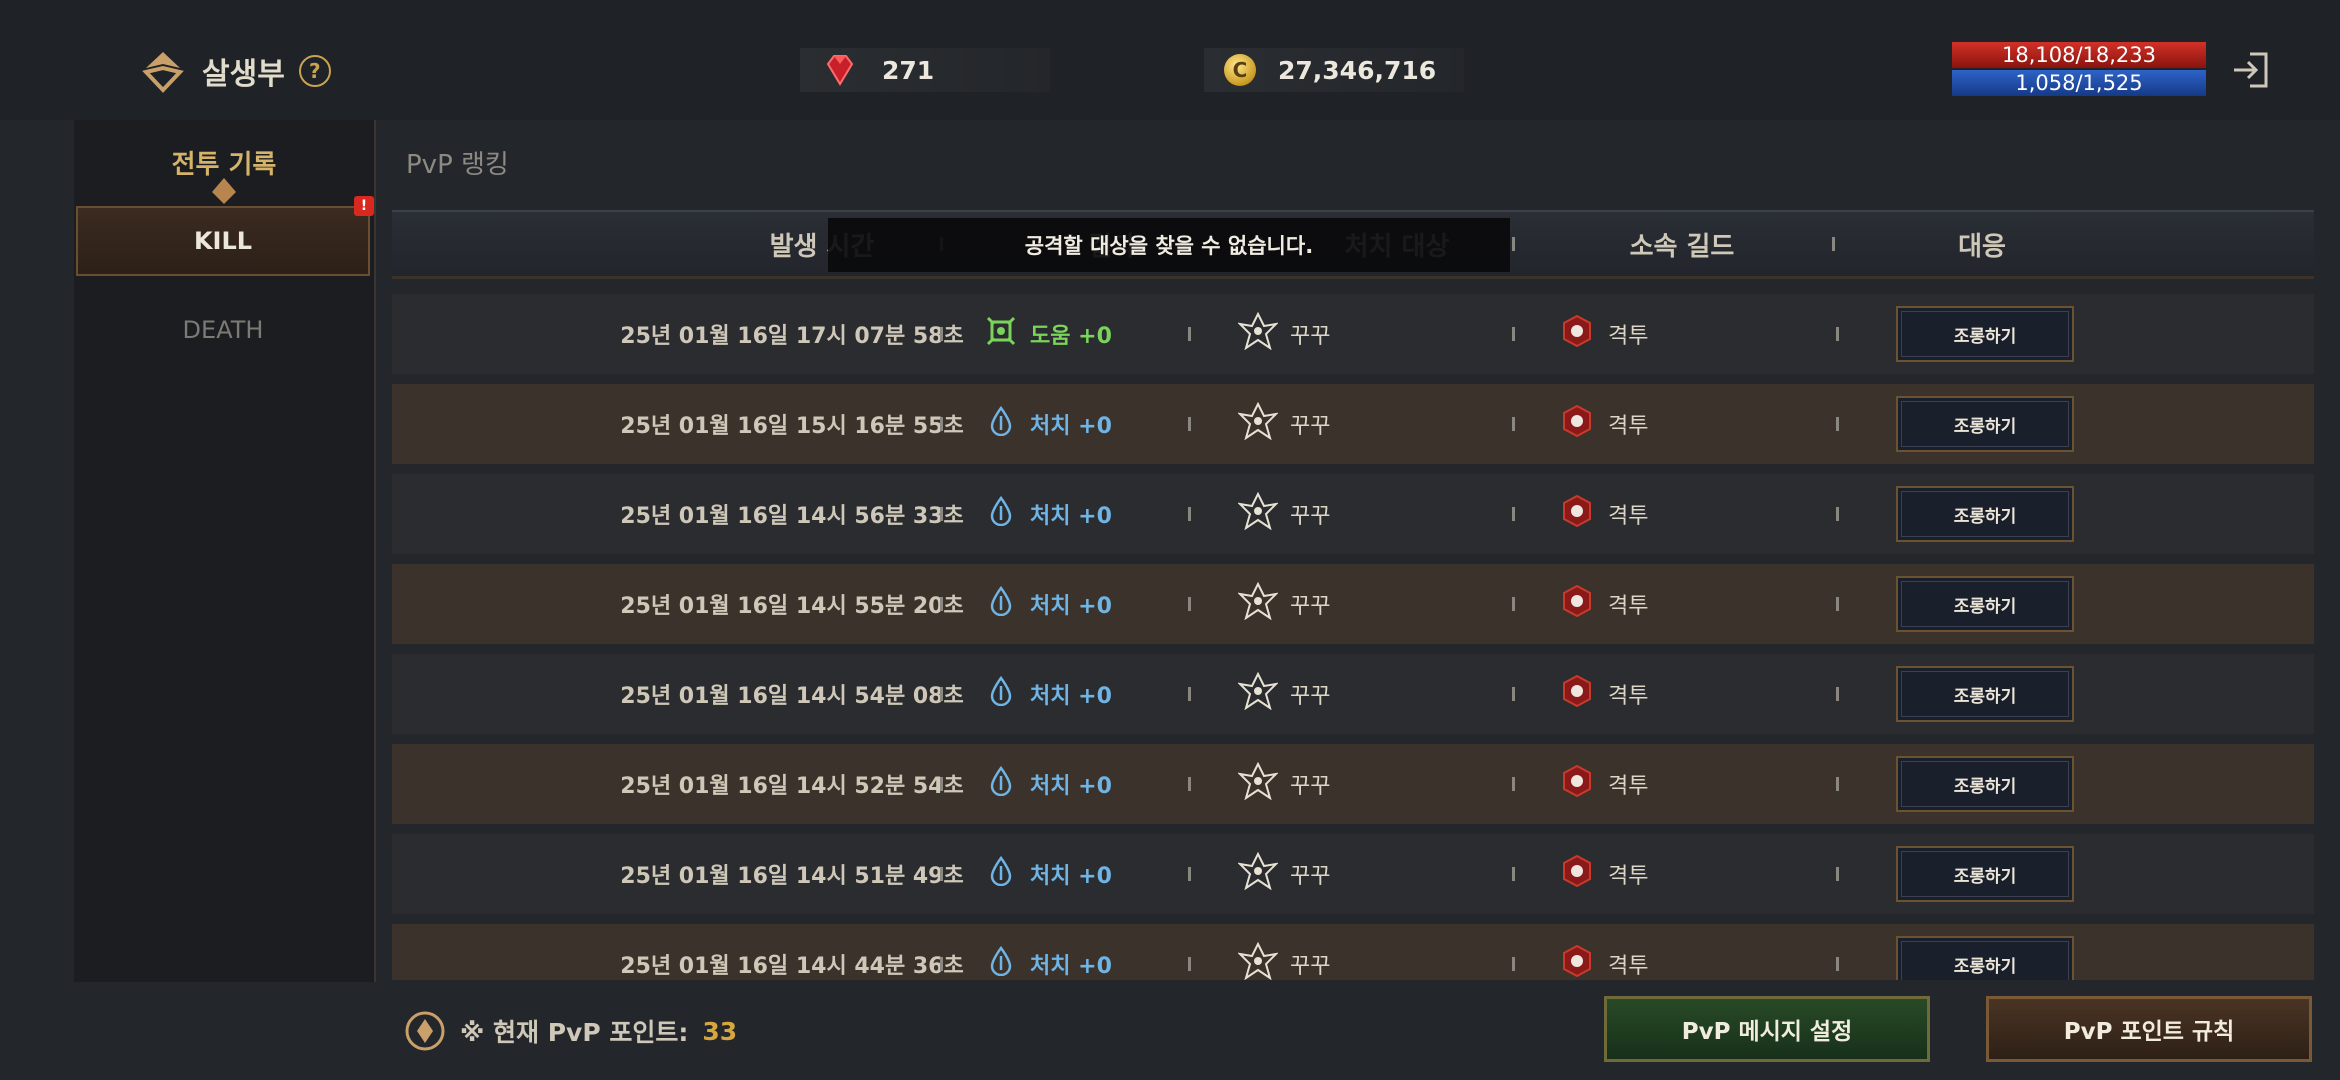  What do you see at coordinates (223, 330) in the screenshot?
I see `sidebar-item-death: DEATH` at bounding box center [223, 330].